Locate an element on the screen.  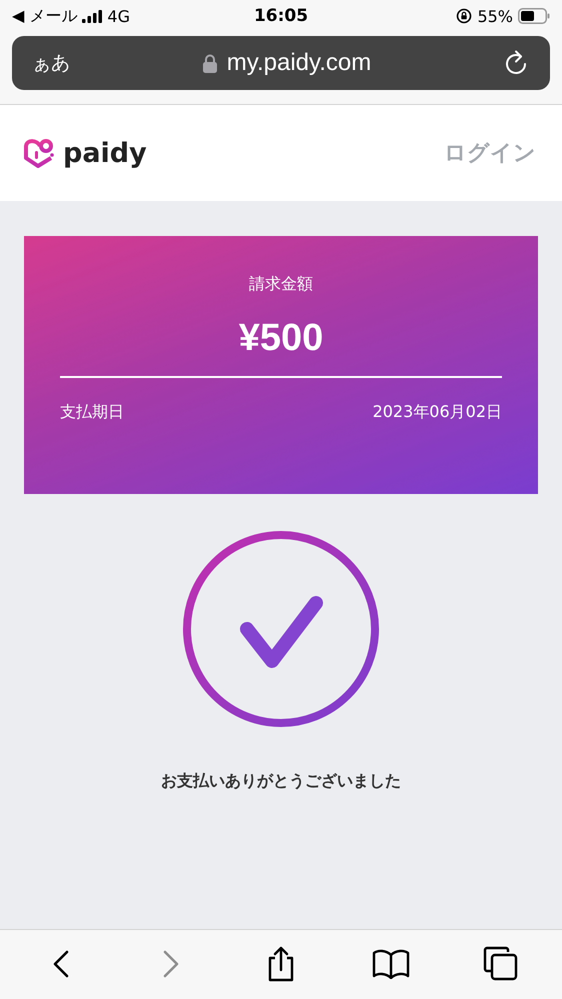
bill-amount: ¥500 is located at coordinates (281, 338).